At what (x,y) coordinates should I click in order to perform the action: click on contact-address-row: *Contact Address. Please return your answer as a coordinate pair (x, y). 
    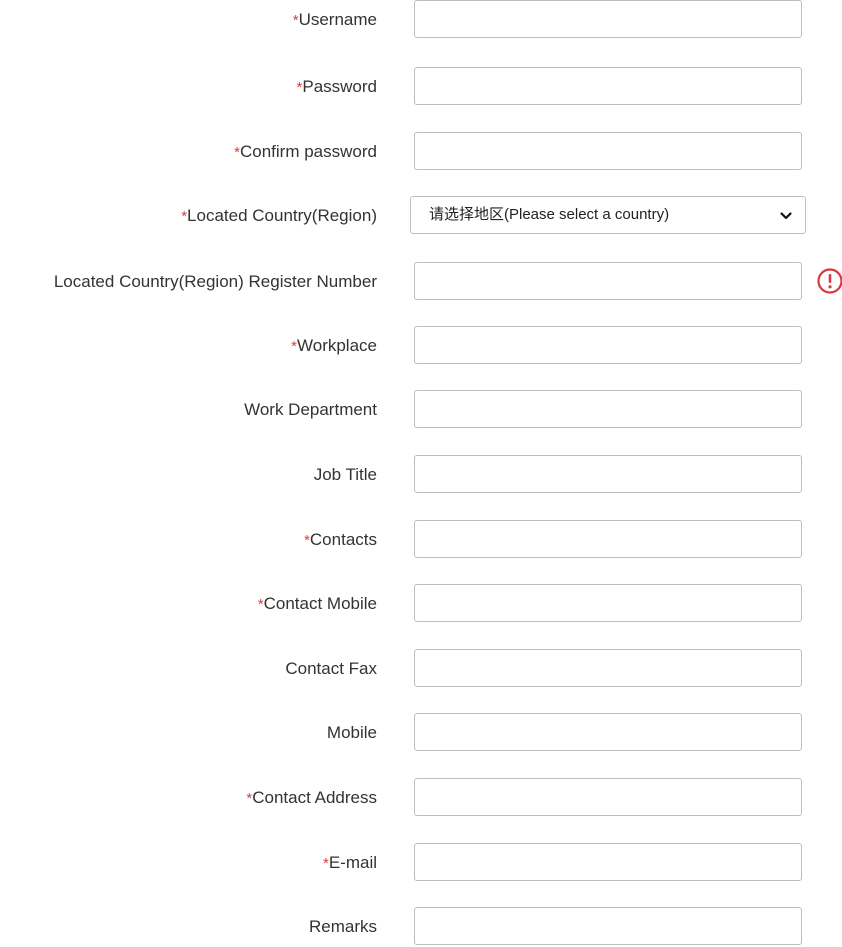
    Looking at the image, I should click on (421, 798).